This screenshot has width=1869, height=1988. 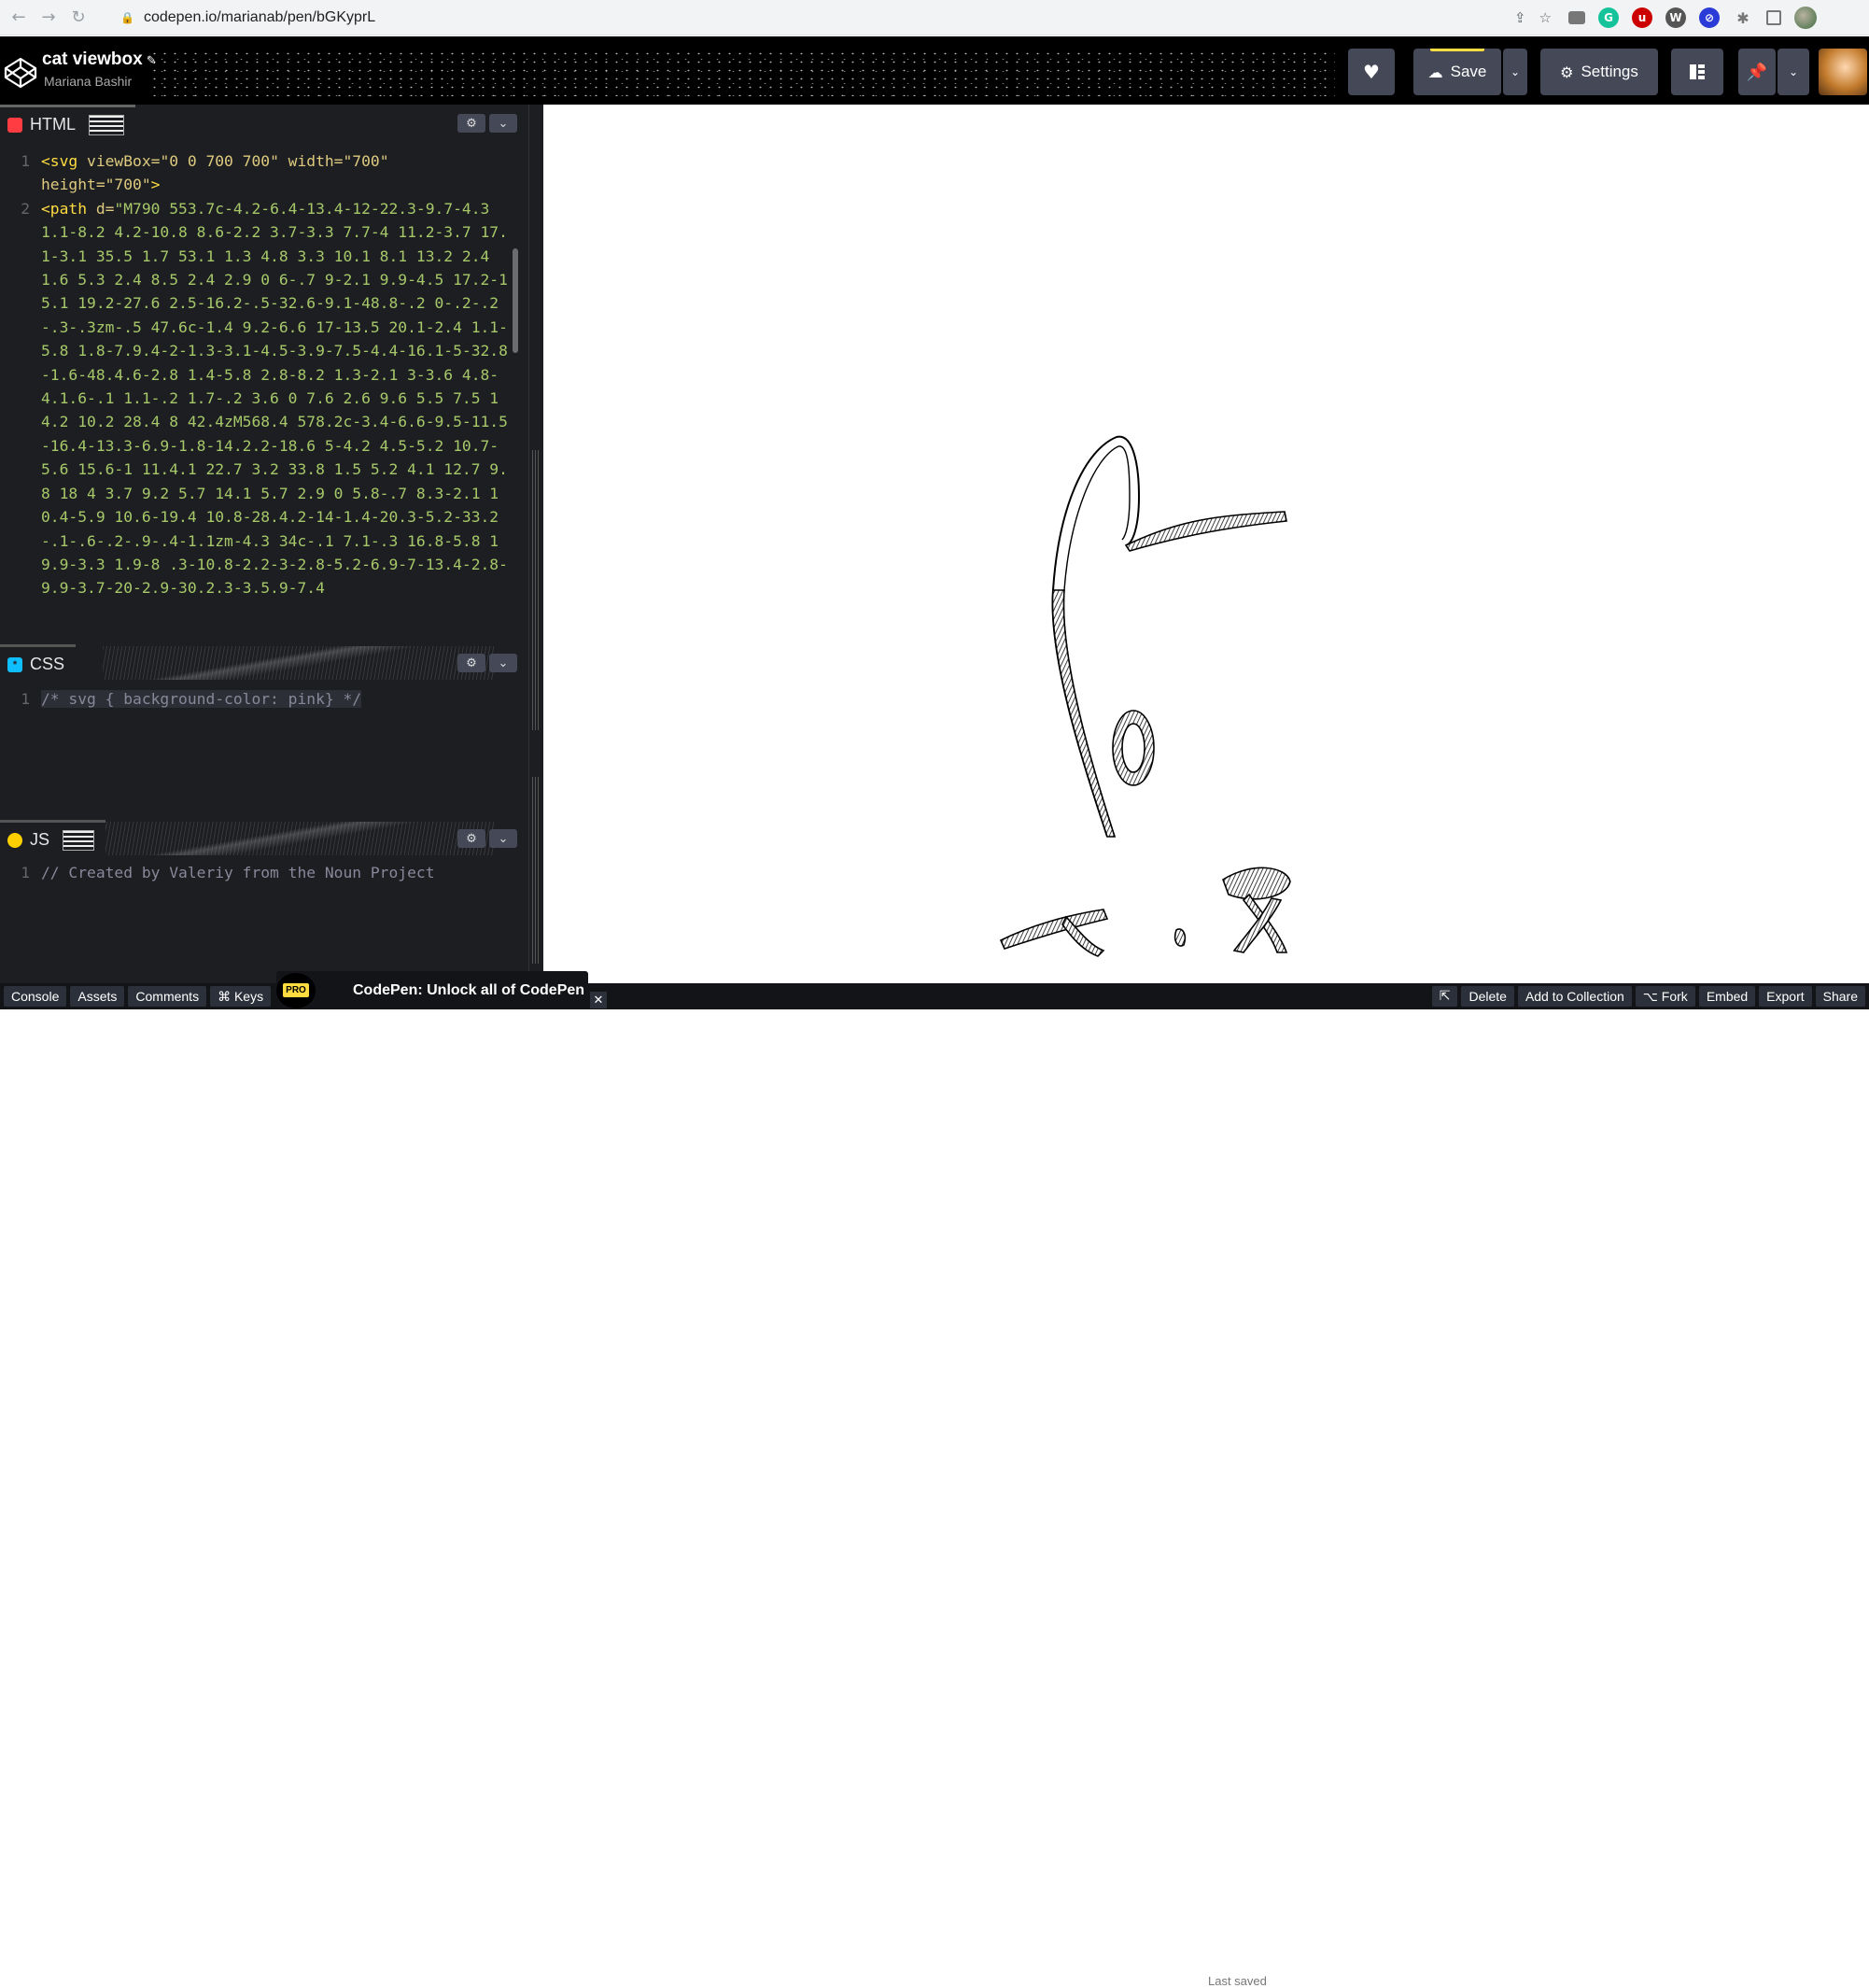 I want to click on lock-icon: 🔒, so click(x=127, y=17).